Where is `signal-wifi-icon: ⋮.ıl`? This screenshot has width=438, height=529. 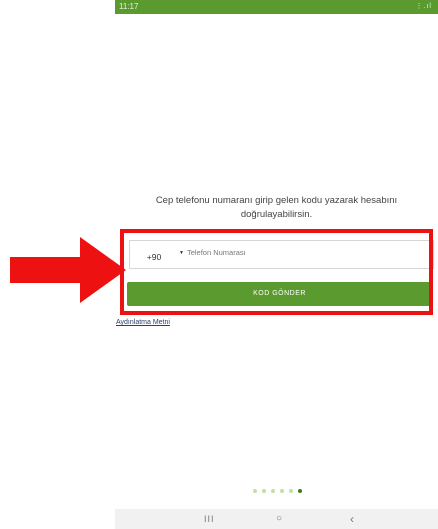 signal-wifi-icon: ⋮.ıl is located at coordinates (423, 6).